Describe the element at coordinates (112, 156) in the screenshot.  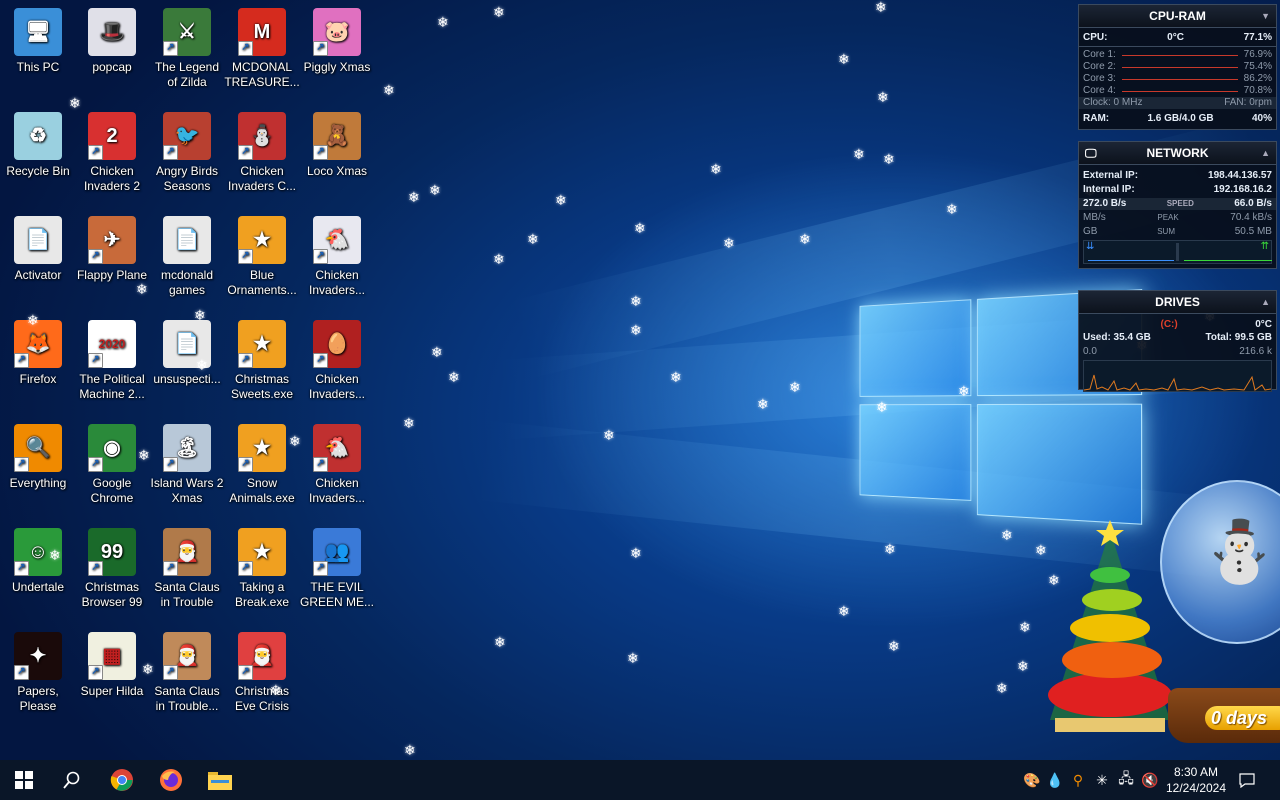
I see `desktop-icon-chicken-invaders-2: 2 ↗ Chicken Invaders 2` at that location.